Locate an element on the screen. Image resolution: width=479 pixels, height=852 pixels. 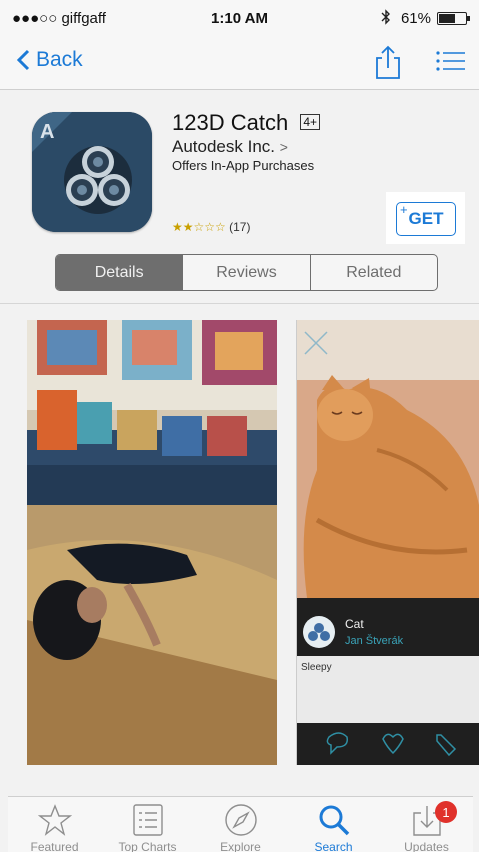
svg-text: A is located at coordinates (47, 132).